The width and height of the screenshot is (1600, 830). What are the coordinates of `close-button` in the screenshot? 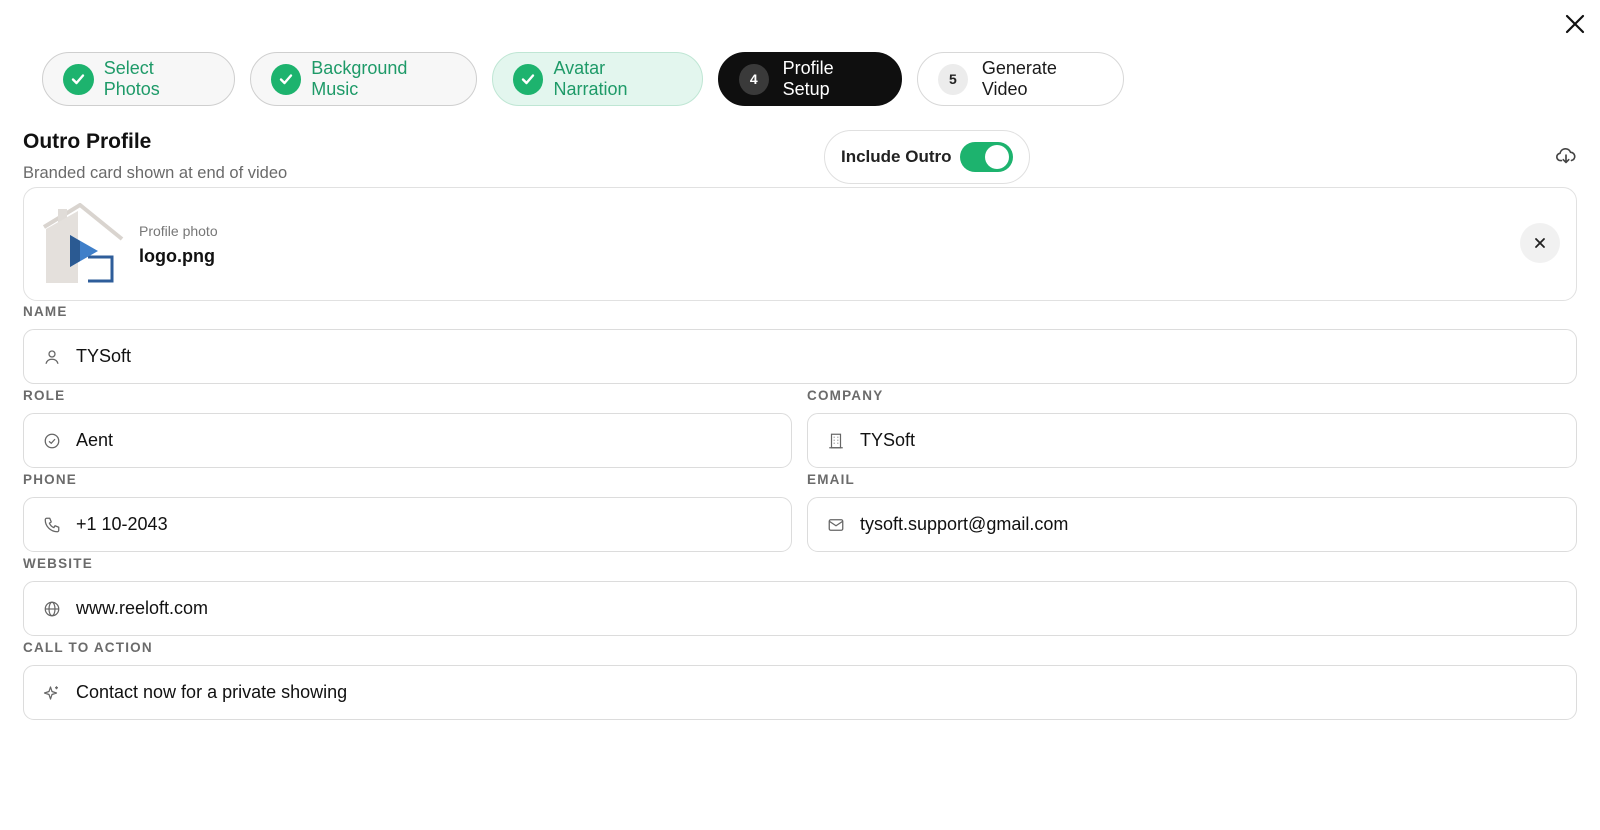 It's located at (1575, 24).